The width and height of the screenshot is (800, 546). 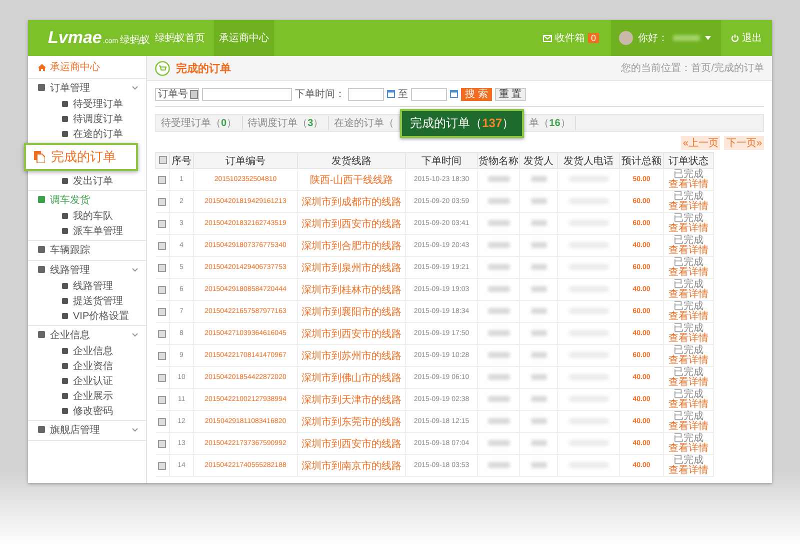 I want to click on sidebar-group: 企业信息, so click(x=87, y=334).